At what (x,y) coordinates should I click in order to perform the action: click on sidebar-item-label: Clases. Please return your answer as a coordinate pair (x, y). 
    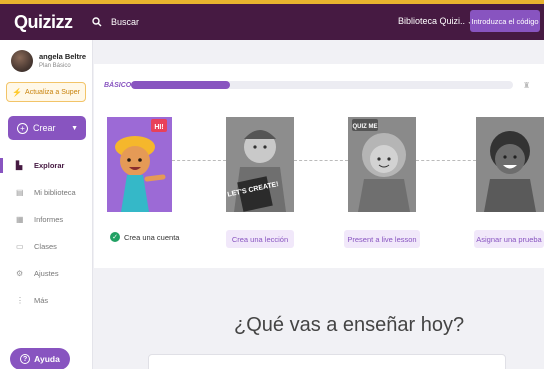
    Looking at the image, I should click on (45, 246).